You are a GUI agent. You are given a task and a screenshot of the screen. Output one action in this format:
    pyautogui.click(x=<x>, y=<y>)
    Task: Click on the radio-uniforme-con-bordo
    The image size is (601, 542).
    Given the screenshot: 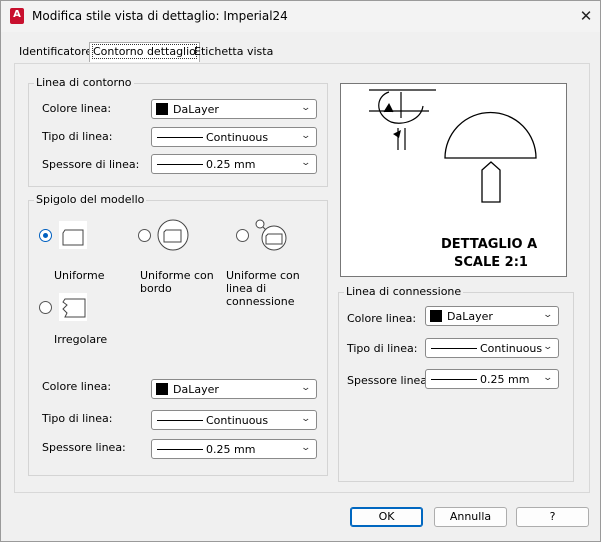 What is the action you would take?
    pyautogui.click(x=144, y=235)
    